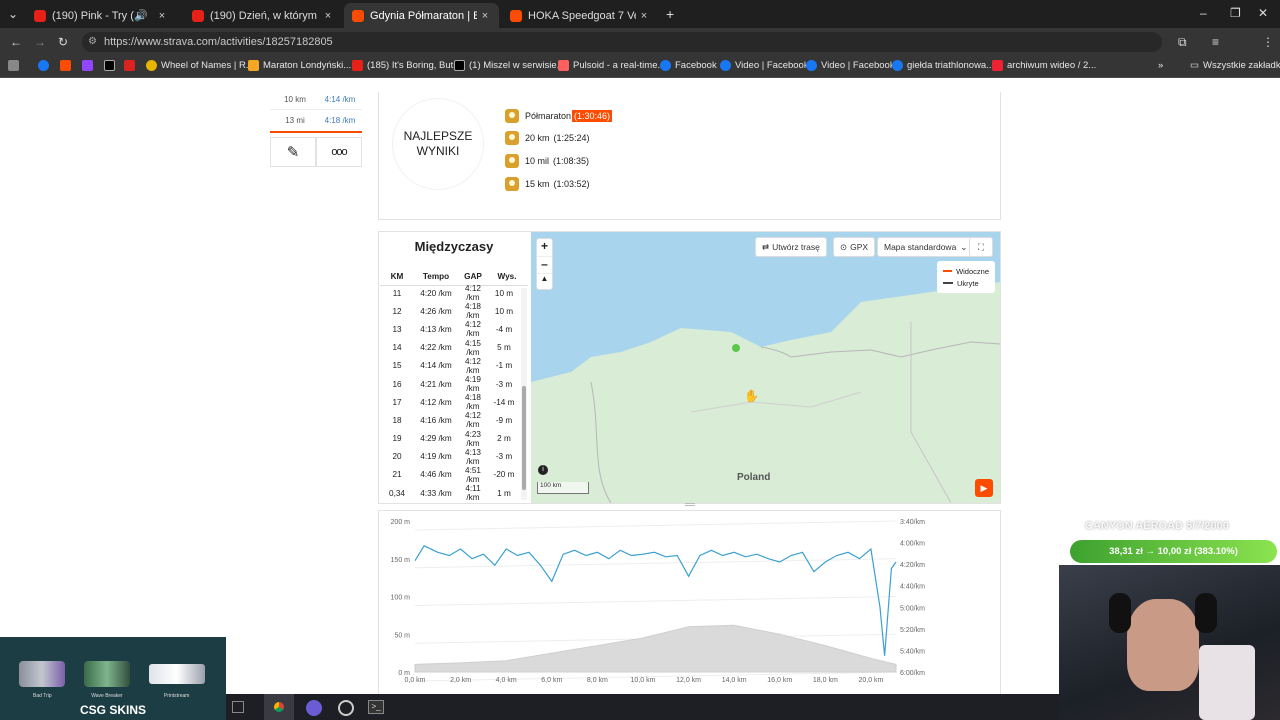 The width and height of the screenshot is (1280, 720). What do you see at coordinates (1120, 613) in the screenshot?
I see `headphones-left` at bounding box center [1120, 613].